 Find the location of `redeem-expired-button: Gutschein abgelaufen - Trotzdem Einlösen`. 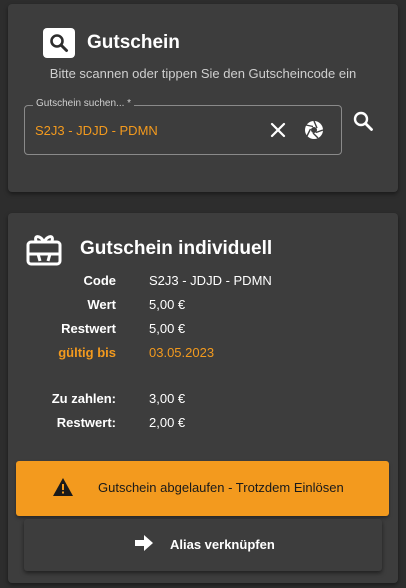

redeem-expired-button: Gutschein abgelaufen - Trotzdem Einlösen is located at coordinates (202, 488).